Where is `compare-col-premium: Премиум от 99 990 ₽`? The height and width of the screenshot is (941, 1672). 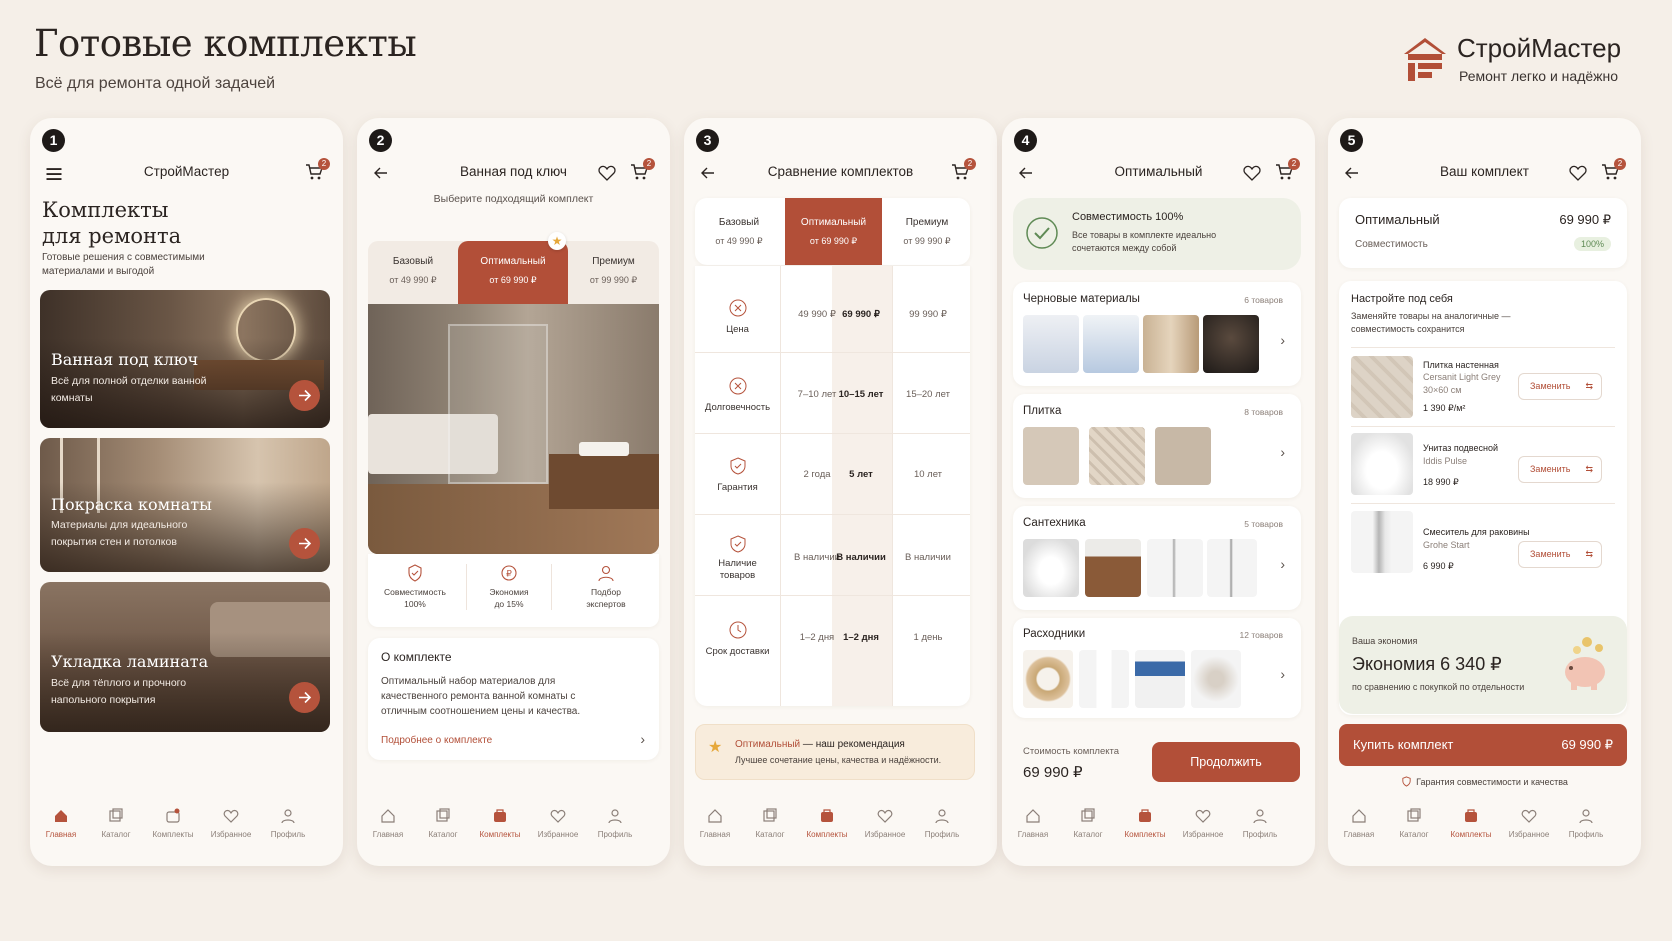
compare-col-premium: Премиум от 99 990 ₽ is located at coordinates (927, 231).